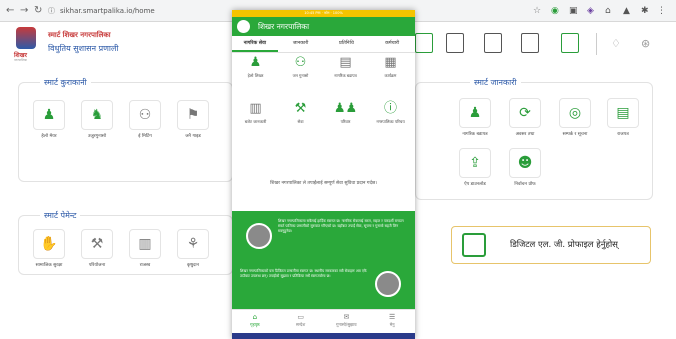  I want to click on info-gazette: ▤ राजपत्र, so click(623, 117).